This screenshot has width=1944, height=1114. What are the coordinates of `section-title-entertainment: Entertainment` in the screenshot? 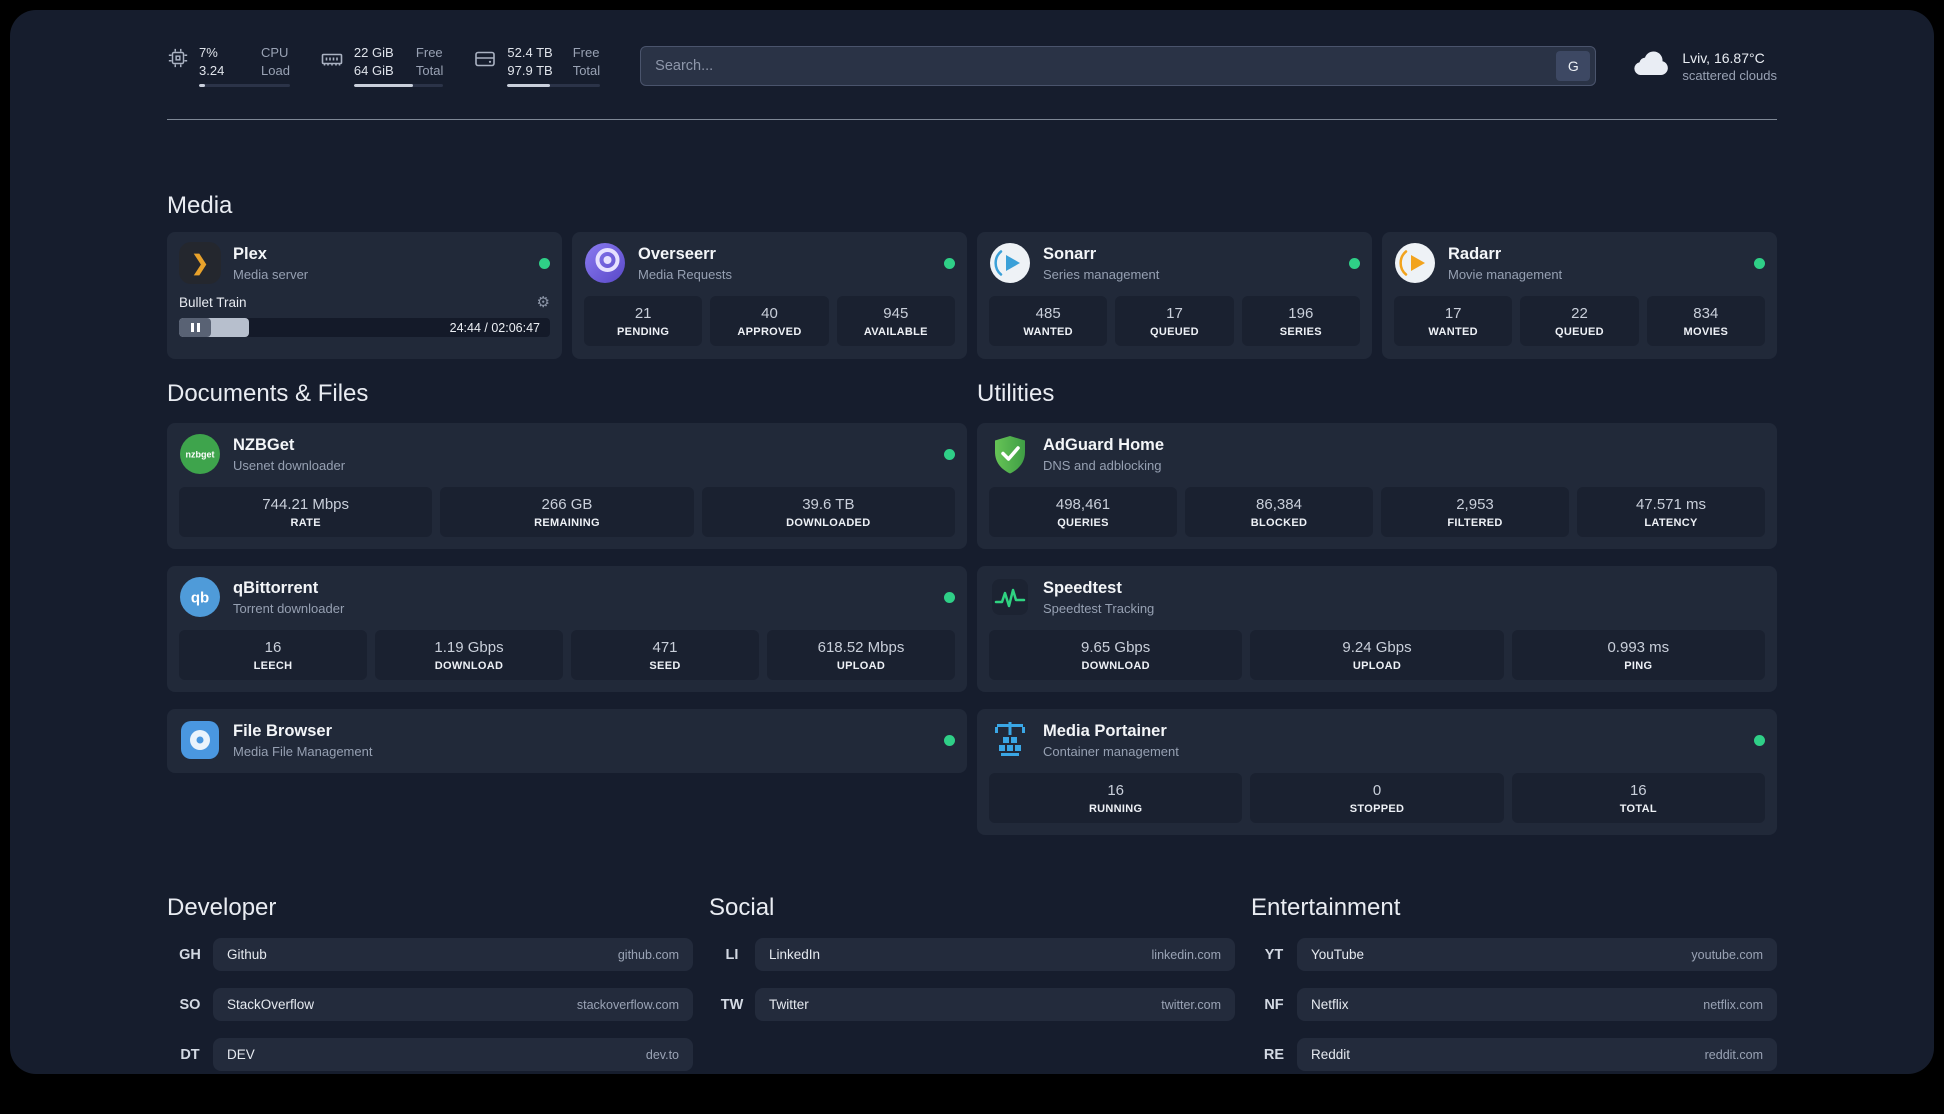 It's located at (1326, 908).